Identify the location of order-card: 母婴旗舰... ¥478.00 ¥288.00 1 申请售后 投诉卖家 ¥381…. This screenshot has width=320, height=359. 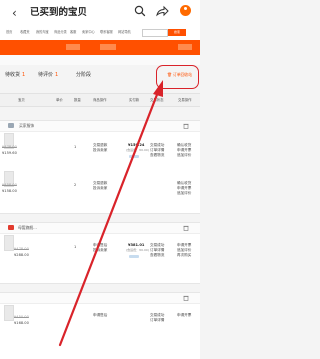
(100, 253).